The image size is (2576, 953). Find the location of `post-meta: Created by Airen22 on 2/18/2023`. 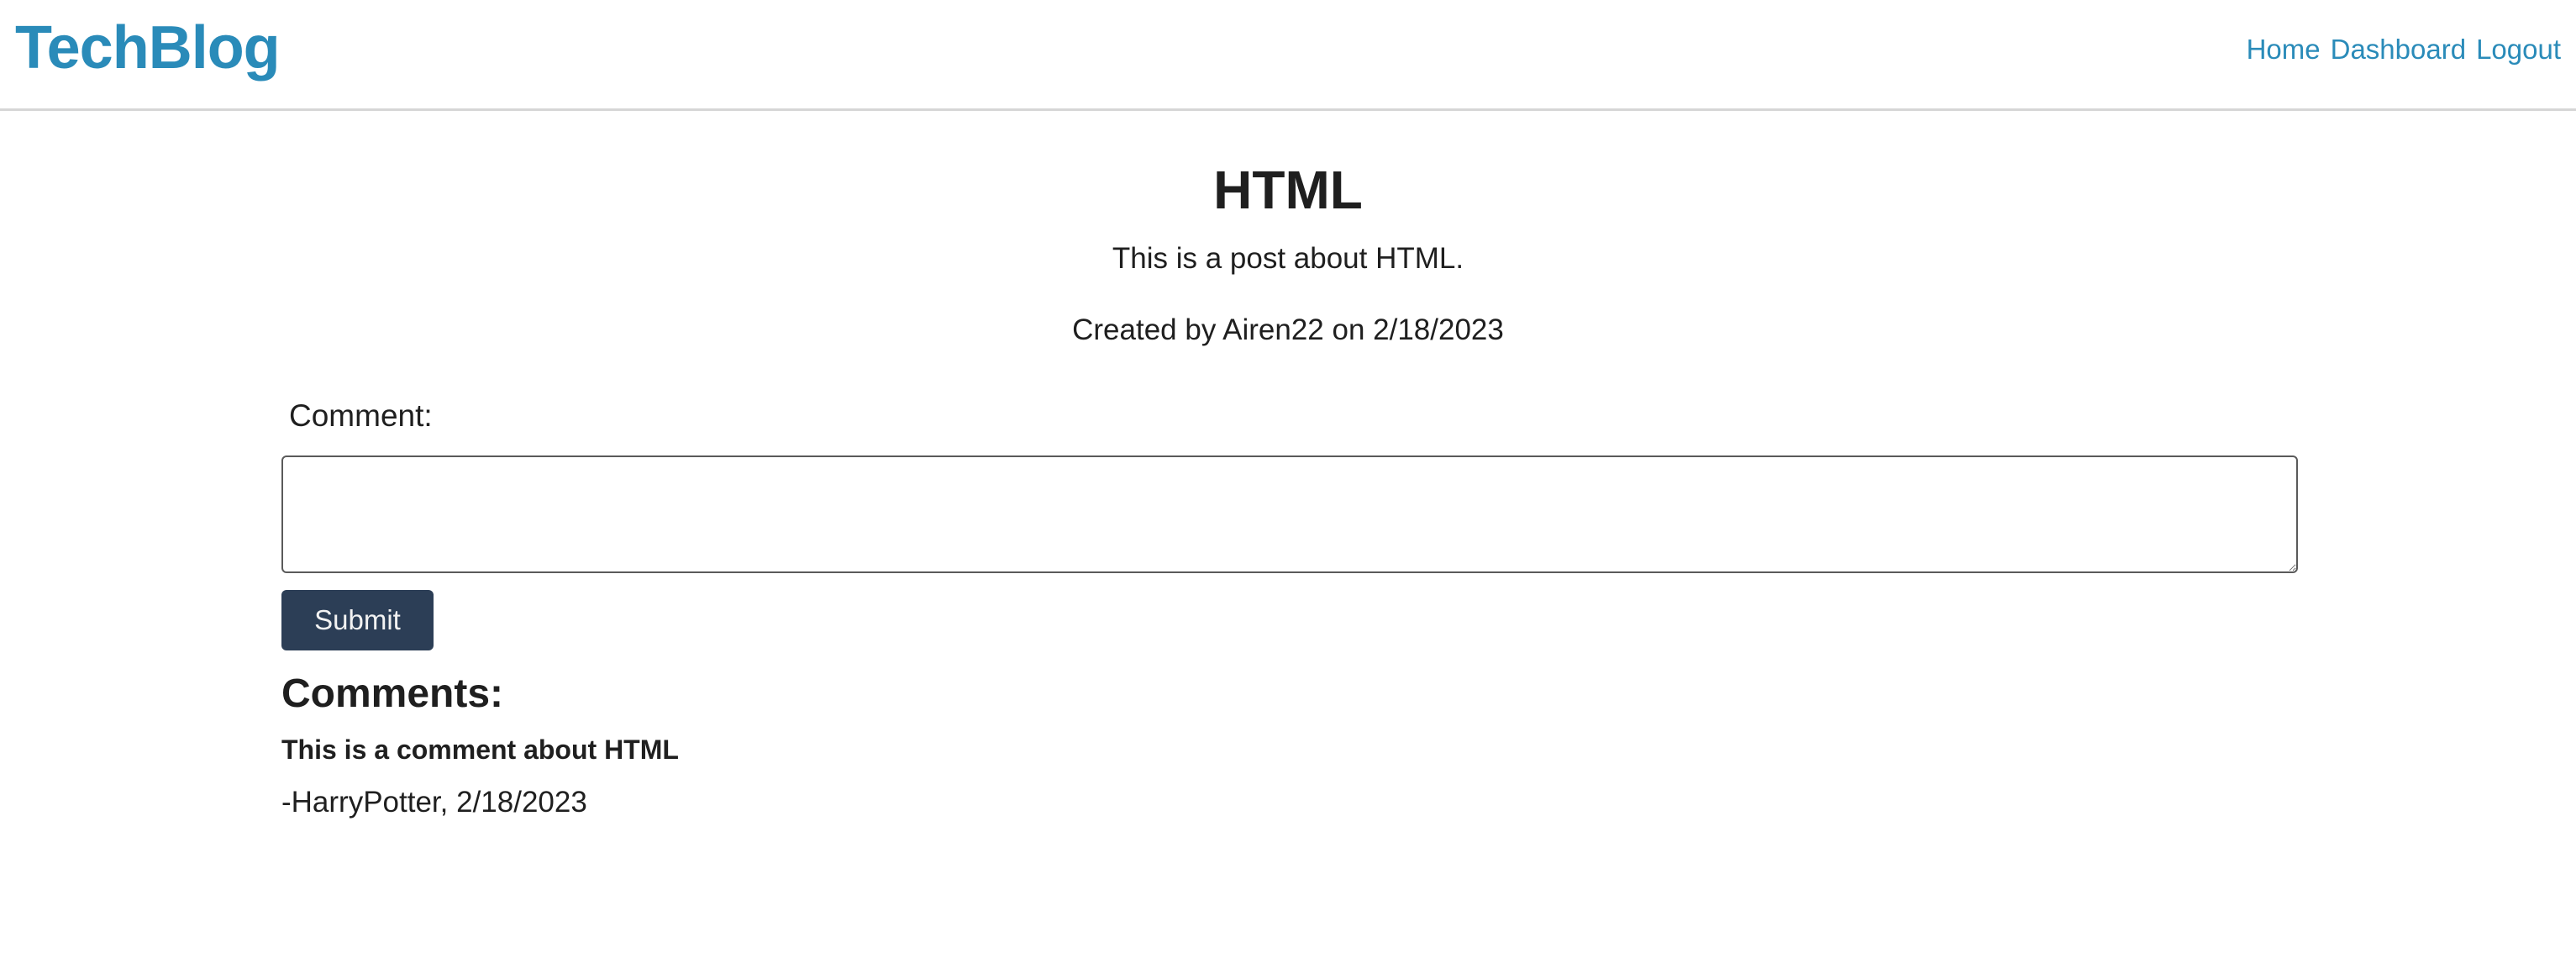

post-meta: Created by Airen22 on 2/18/2023 is located at coordinates (1288, 329).